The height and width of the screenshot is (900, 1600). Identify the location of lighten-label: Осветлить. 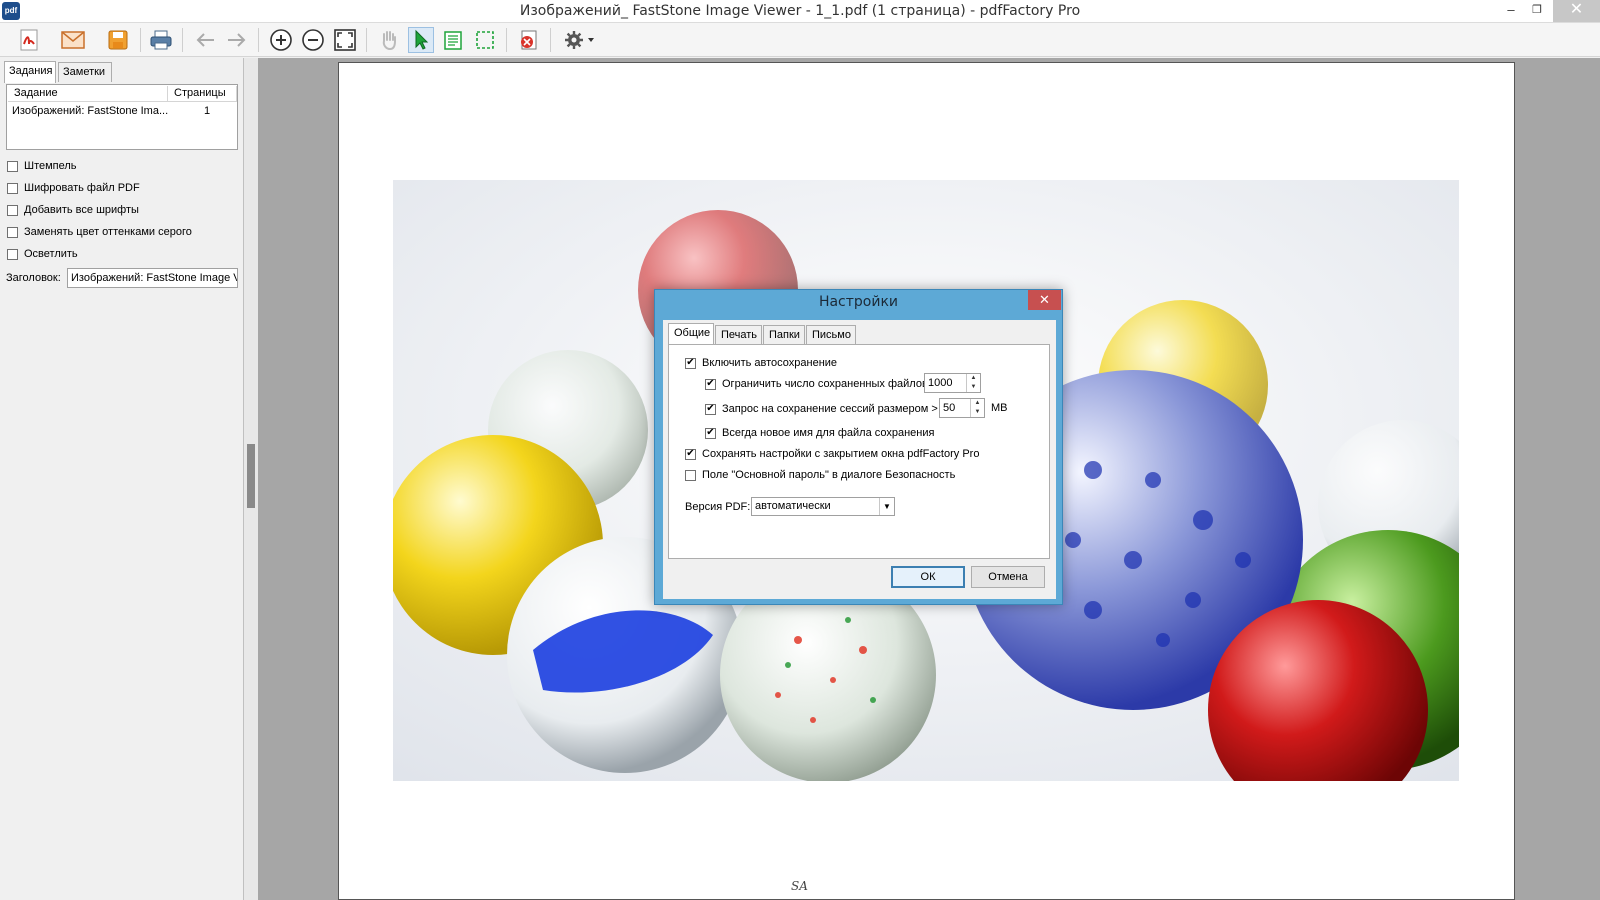
(51, 254).